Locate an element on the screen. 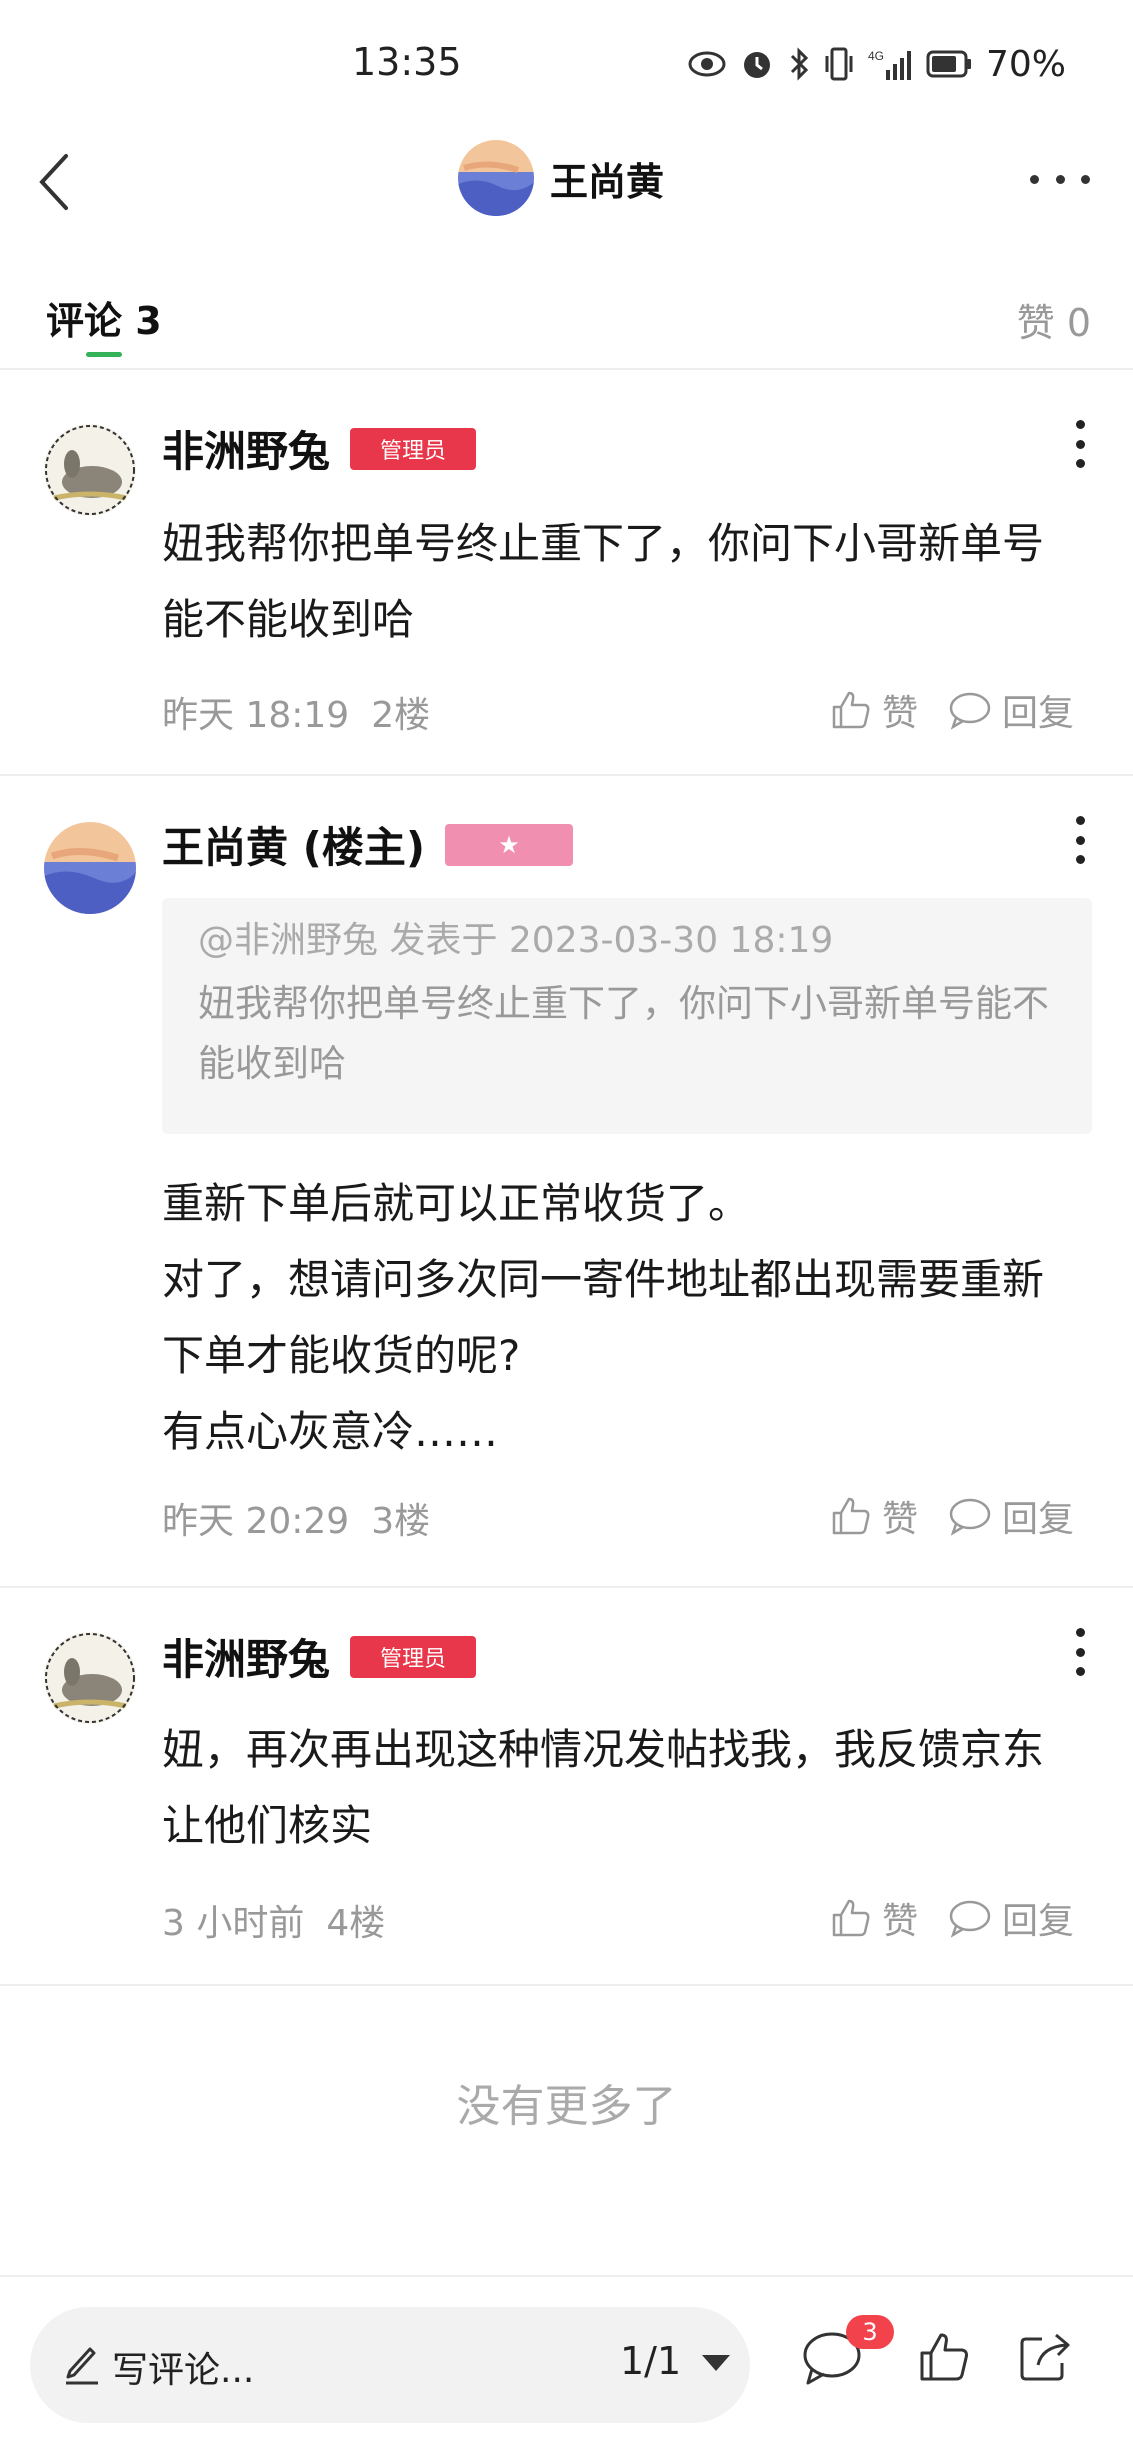 The image size is (1133, 2453). comment-text-line: 重新下单后就可以正常收货了。 is located at coordinates (456, 1203).